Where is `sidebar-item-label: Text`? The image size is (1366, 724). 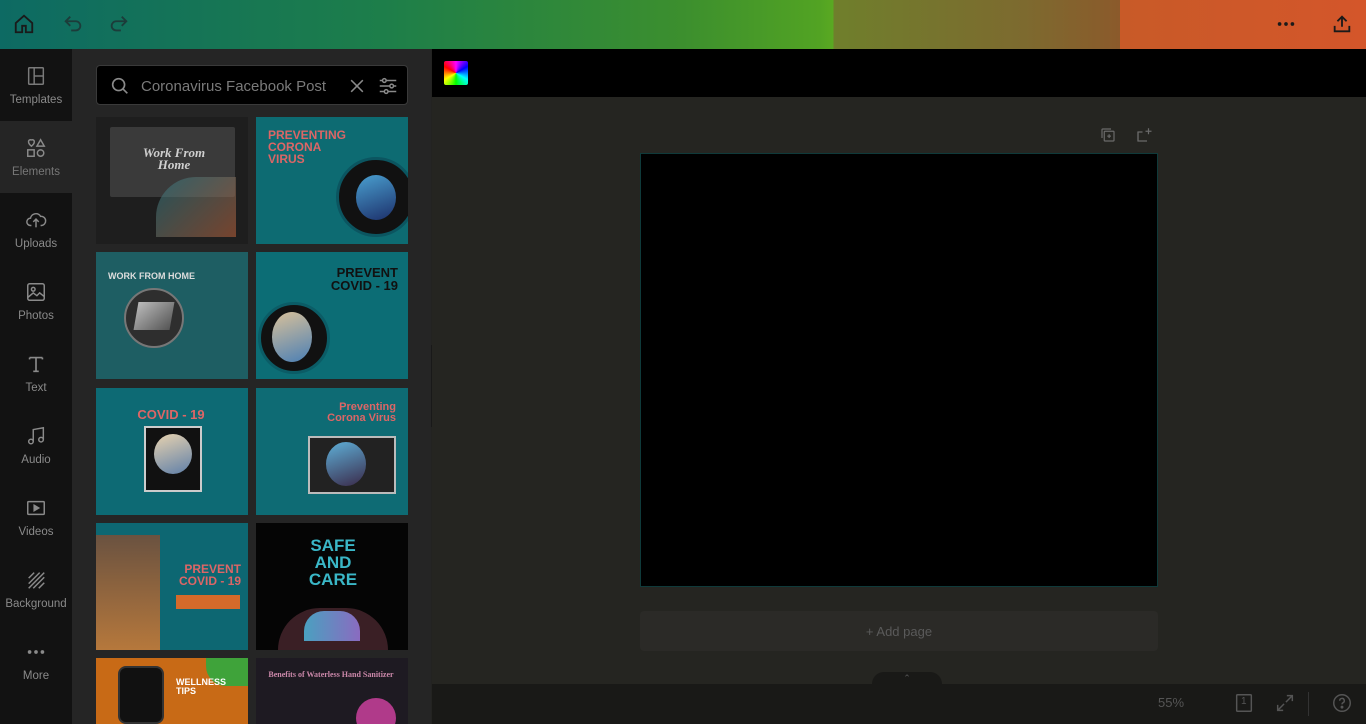
sidebar-item-label: Text is located at coordinates (36, 388).